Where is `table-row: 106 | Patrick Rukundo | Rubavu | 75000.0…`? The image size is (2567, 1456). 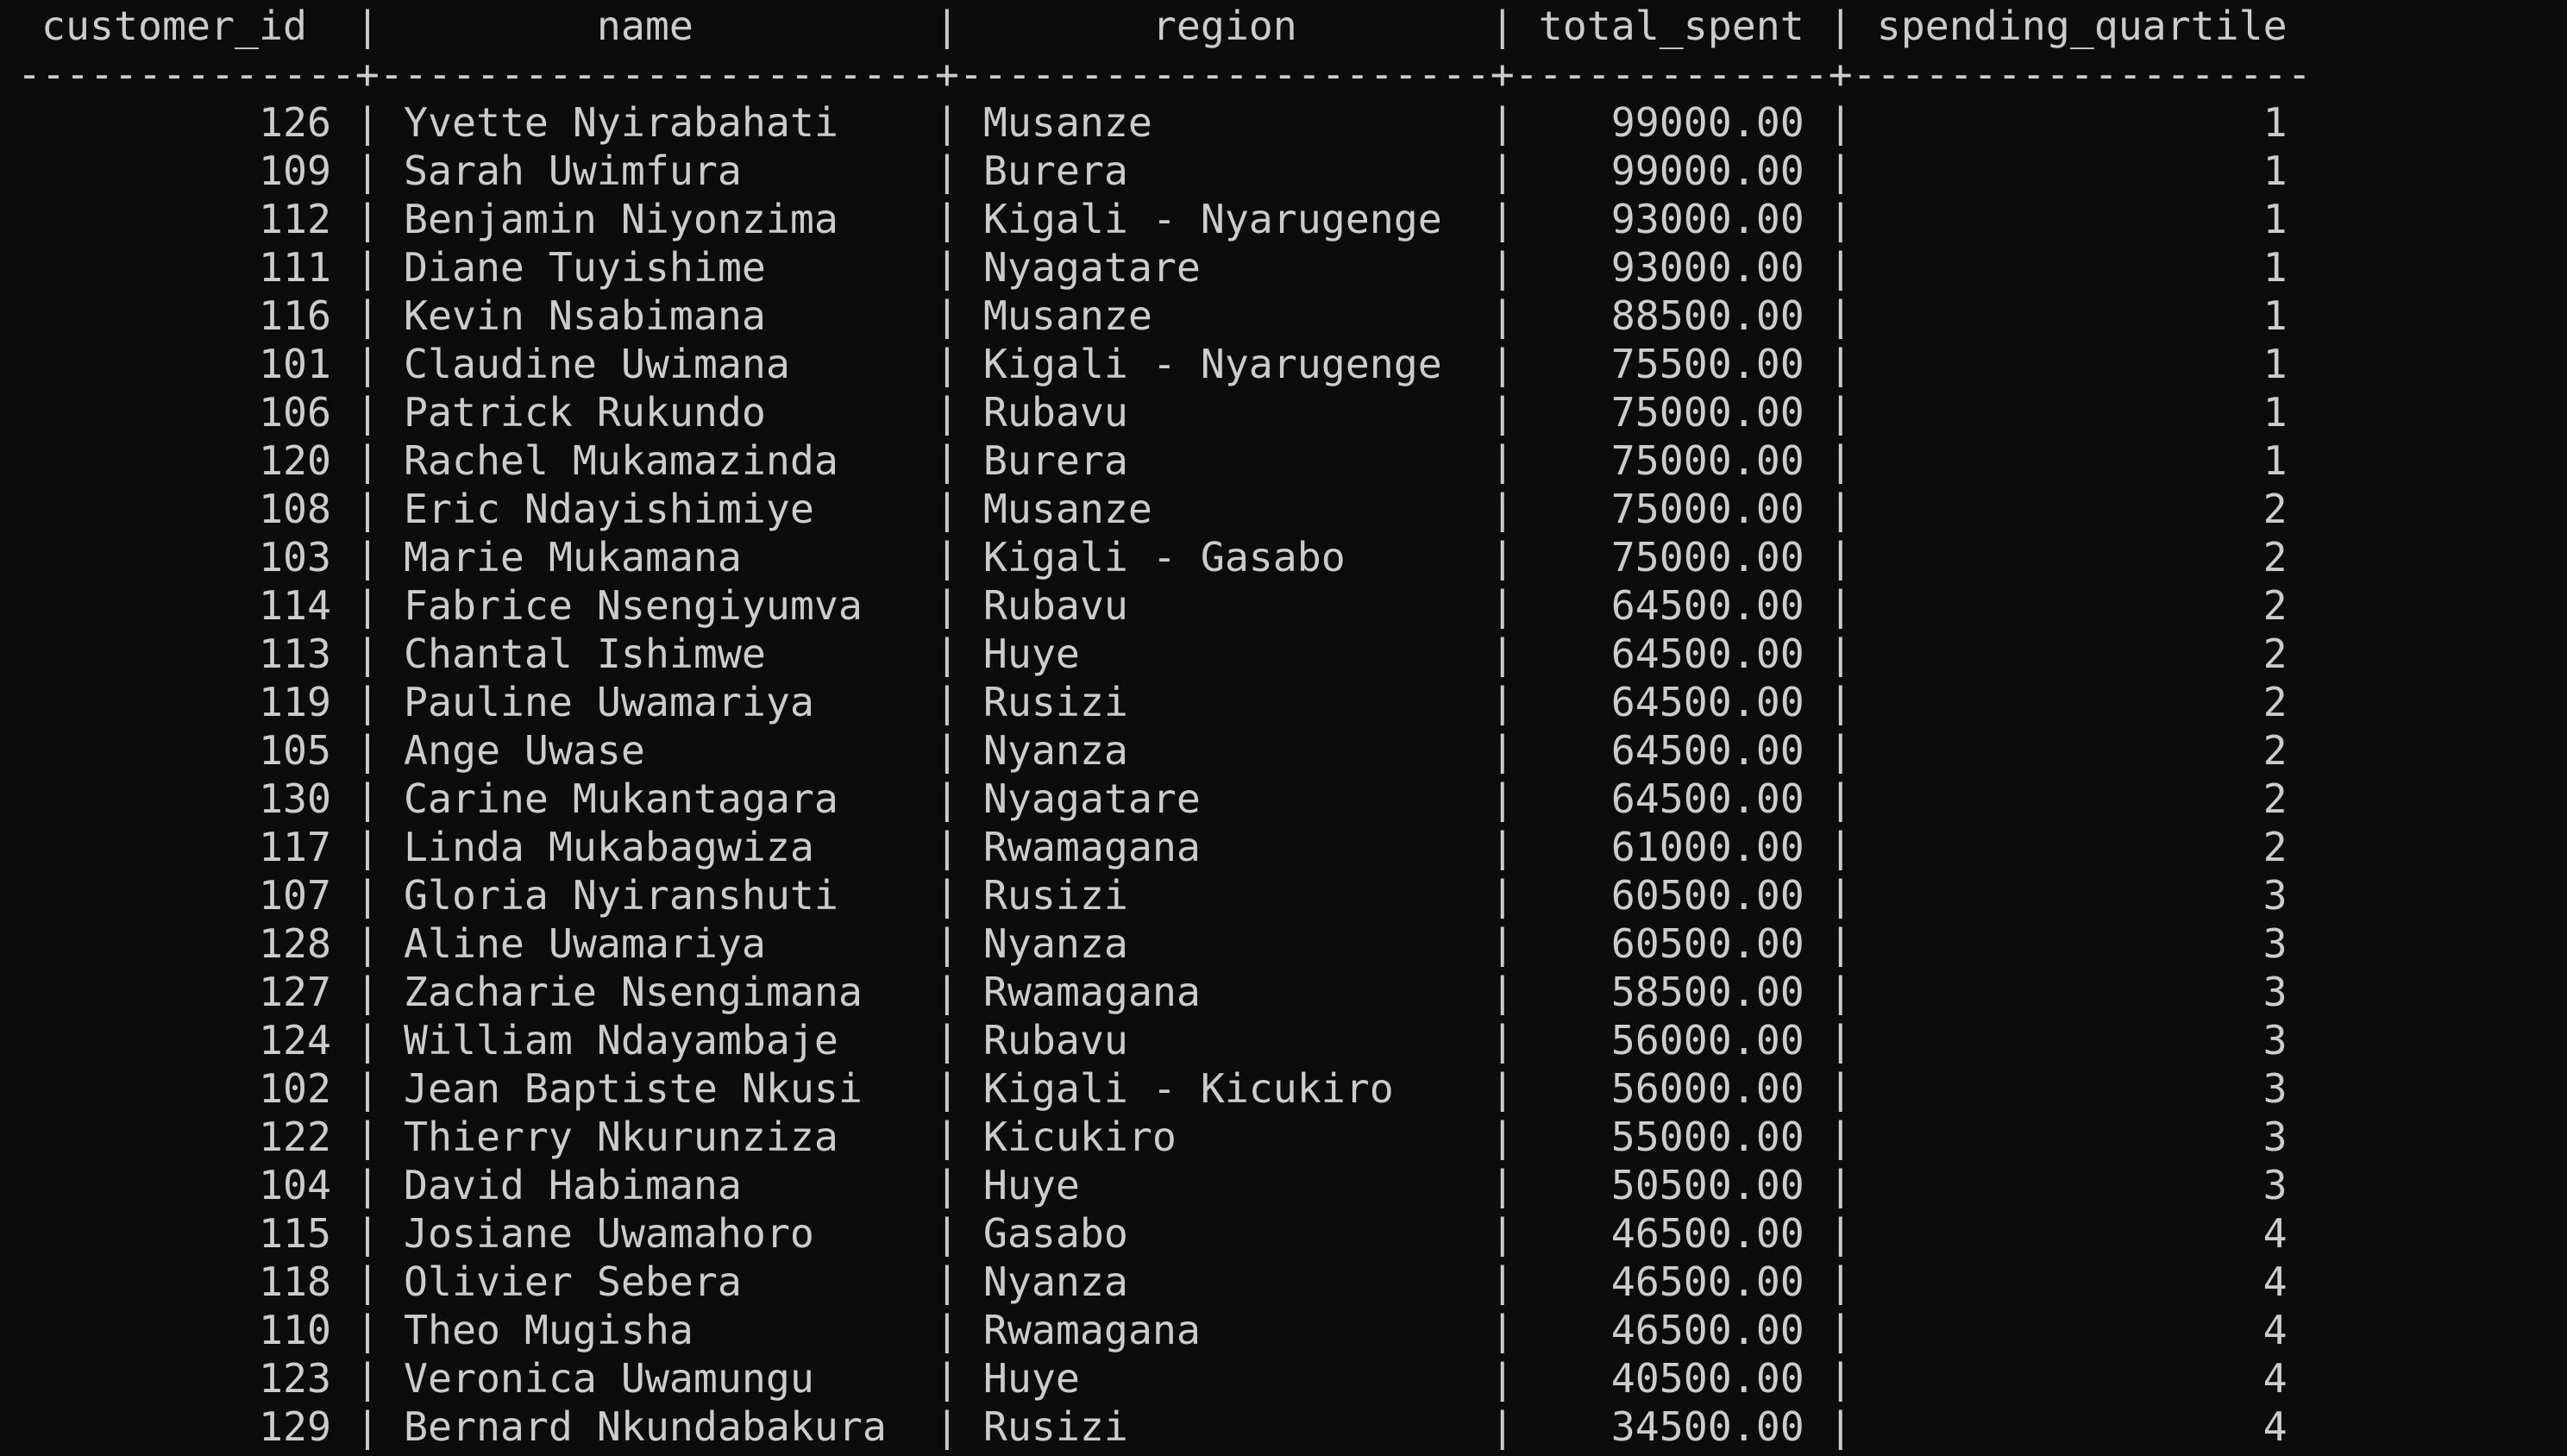 table-row: 106 | Patrick Rukundo | Rubavu | 75000.0… is located at coordinates (1164, 412).